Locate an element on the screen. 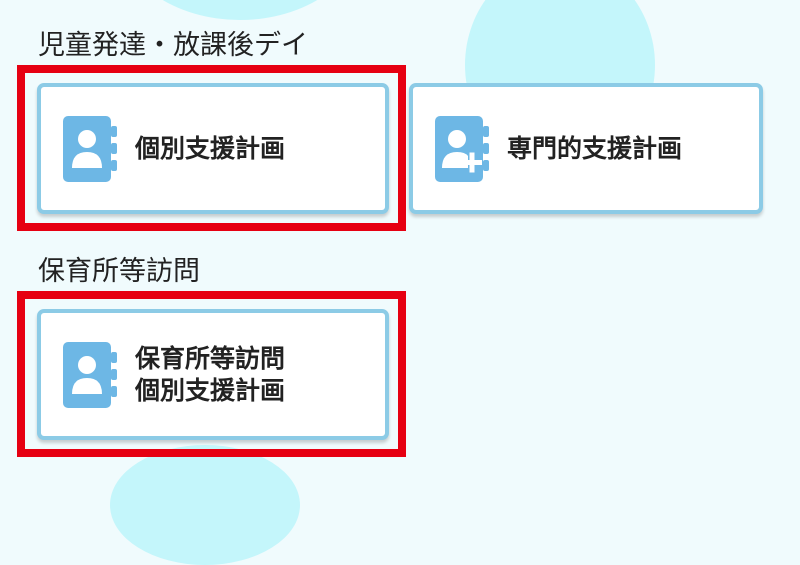  contact-book-plus-icon is located at coordinates (462, 149).